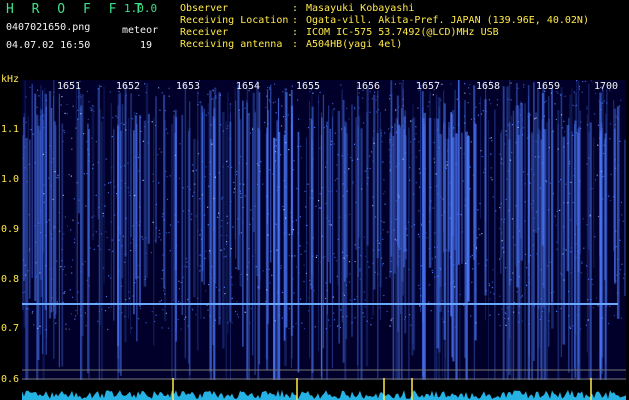 This screenshot has height=400, width=629. What do you see at coordinates (354, 44) in the screenshot?
I see `antenna-value: A504HB(yagi 4el)` at bounding box center [354, 44].